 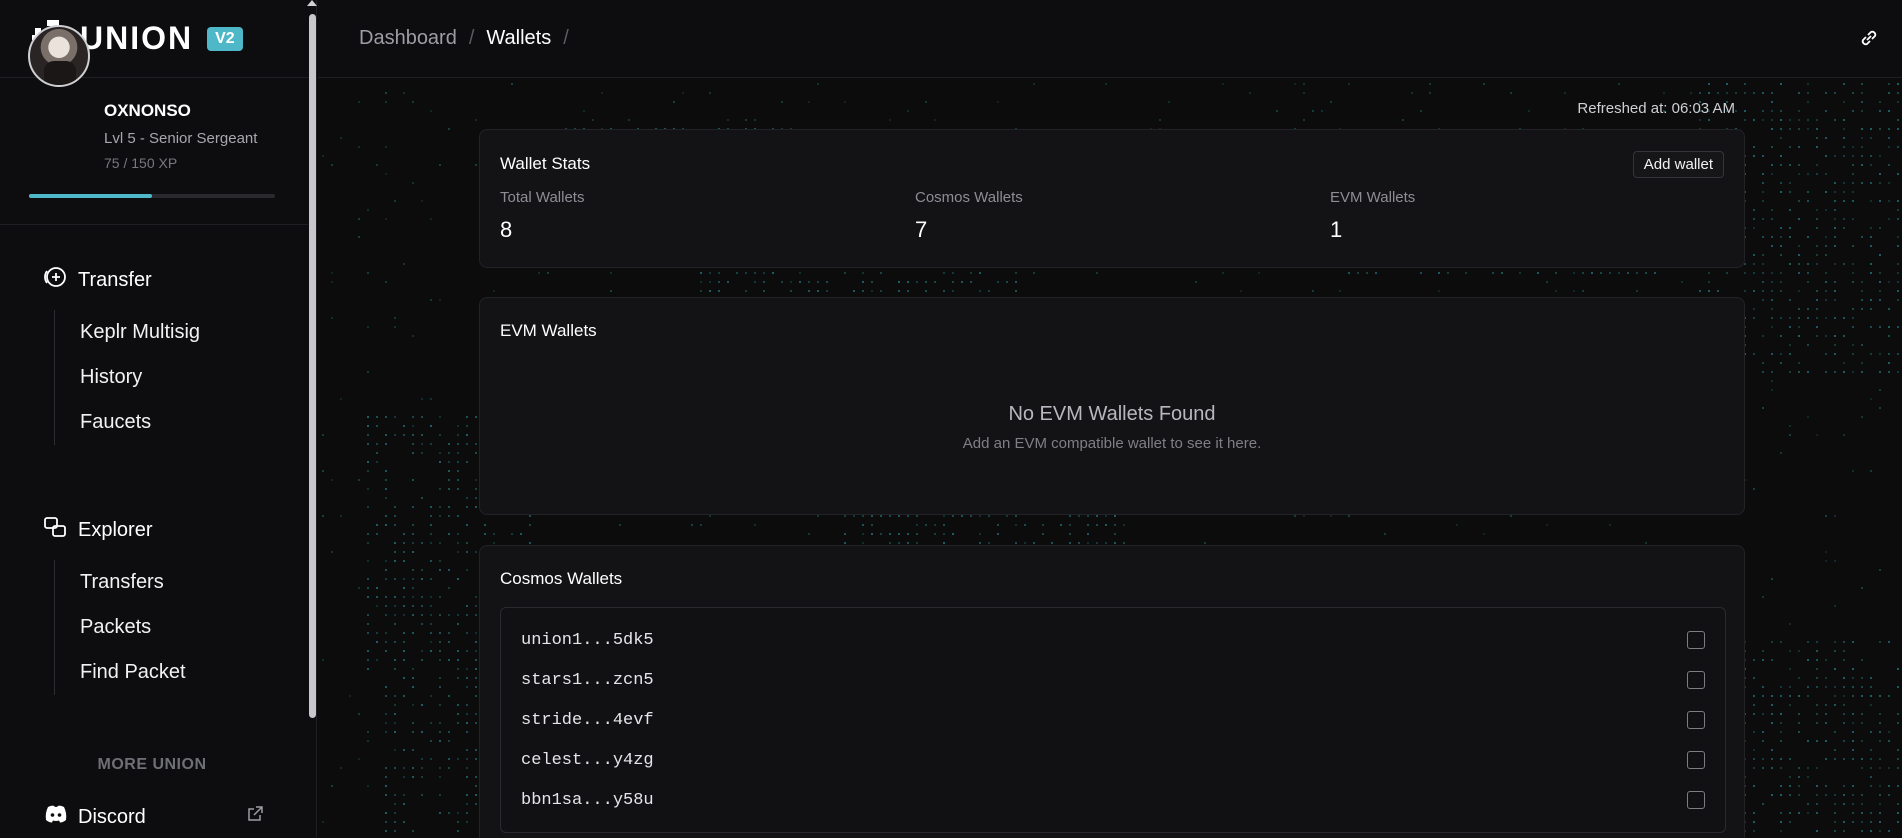 What do you see at coordinates (542, 197) in the screenshot?
I see `stat-label: Total Wallets` at bounding box center [542, 197].